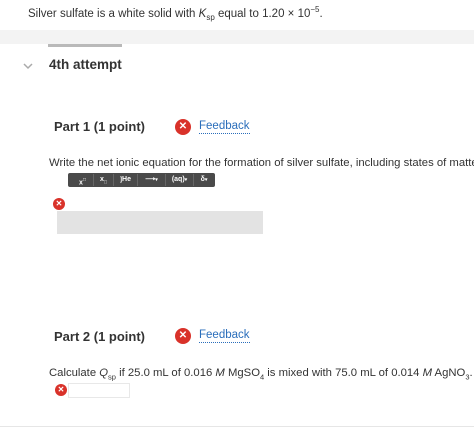 The height and width of the screenshot is (430, 474). I want to click on section-separator, so click(237, 37).